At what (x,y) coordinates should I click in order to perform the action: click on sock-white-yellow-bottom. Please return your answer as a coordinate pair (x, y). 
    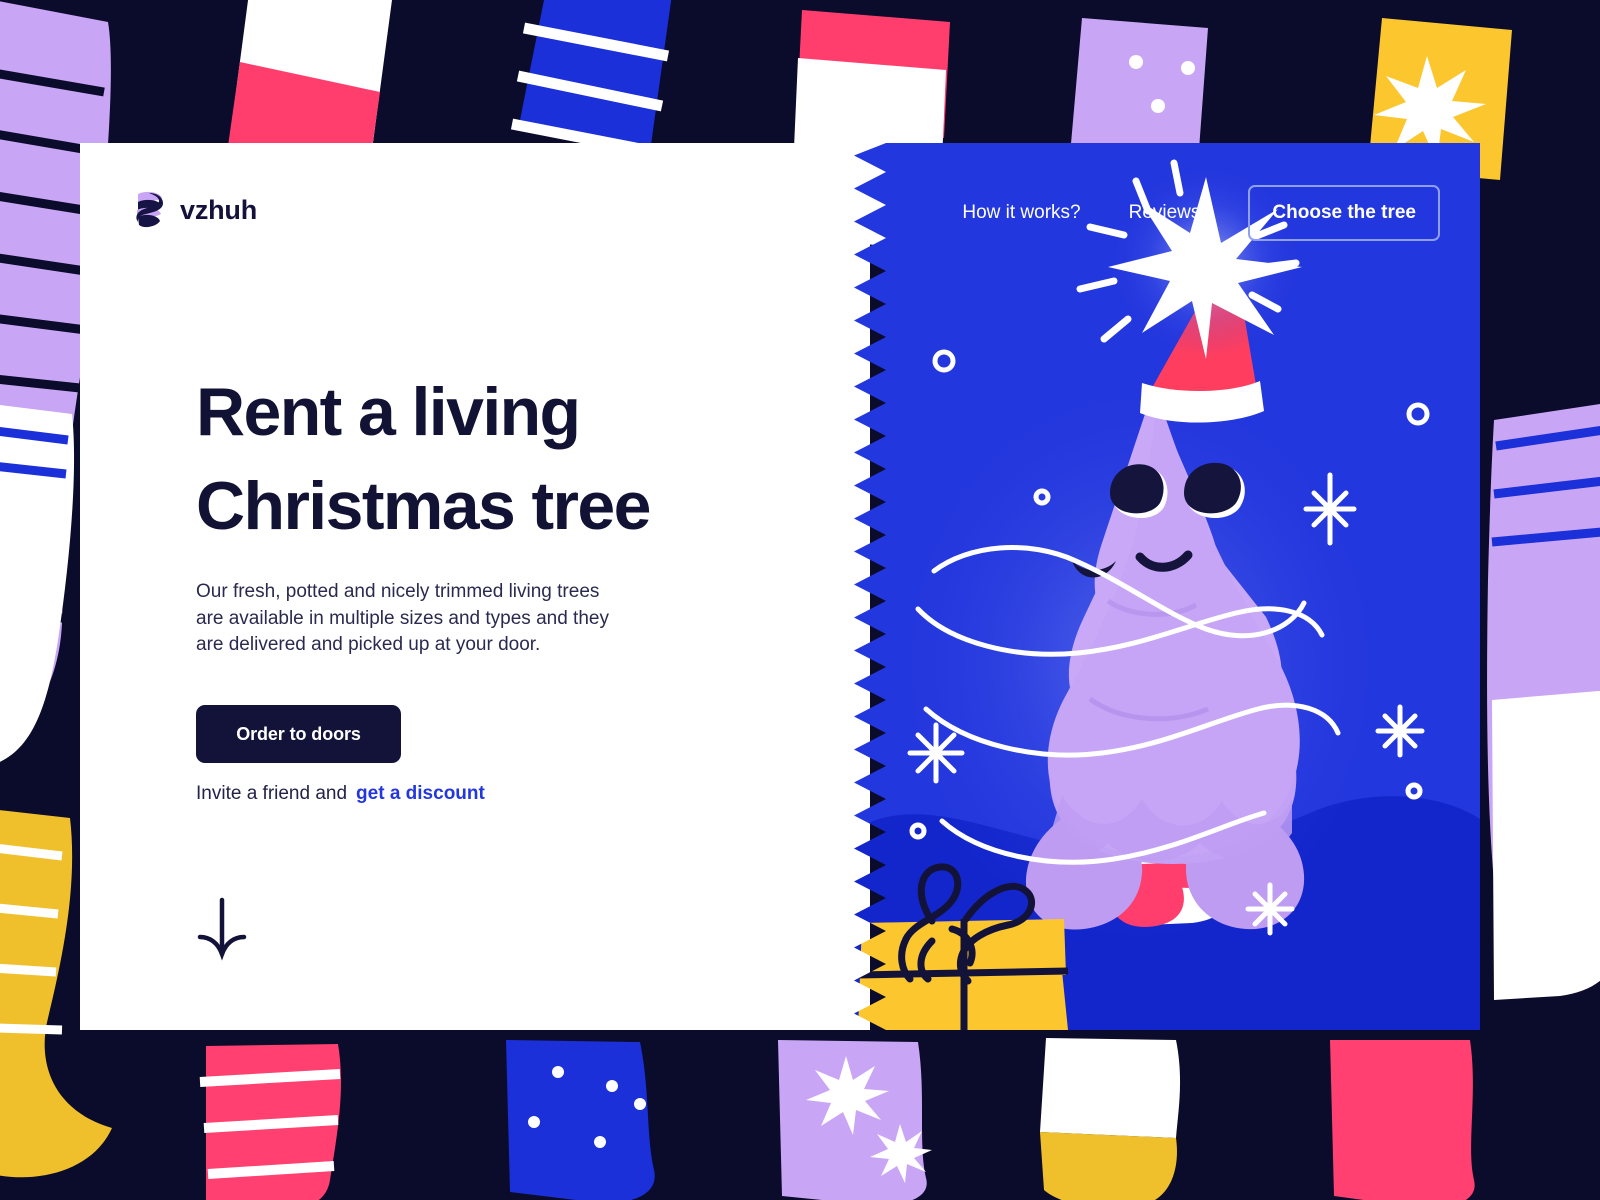
    Looking at the image, I should click on (1110, 1119).